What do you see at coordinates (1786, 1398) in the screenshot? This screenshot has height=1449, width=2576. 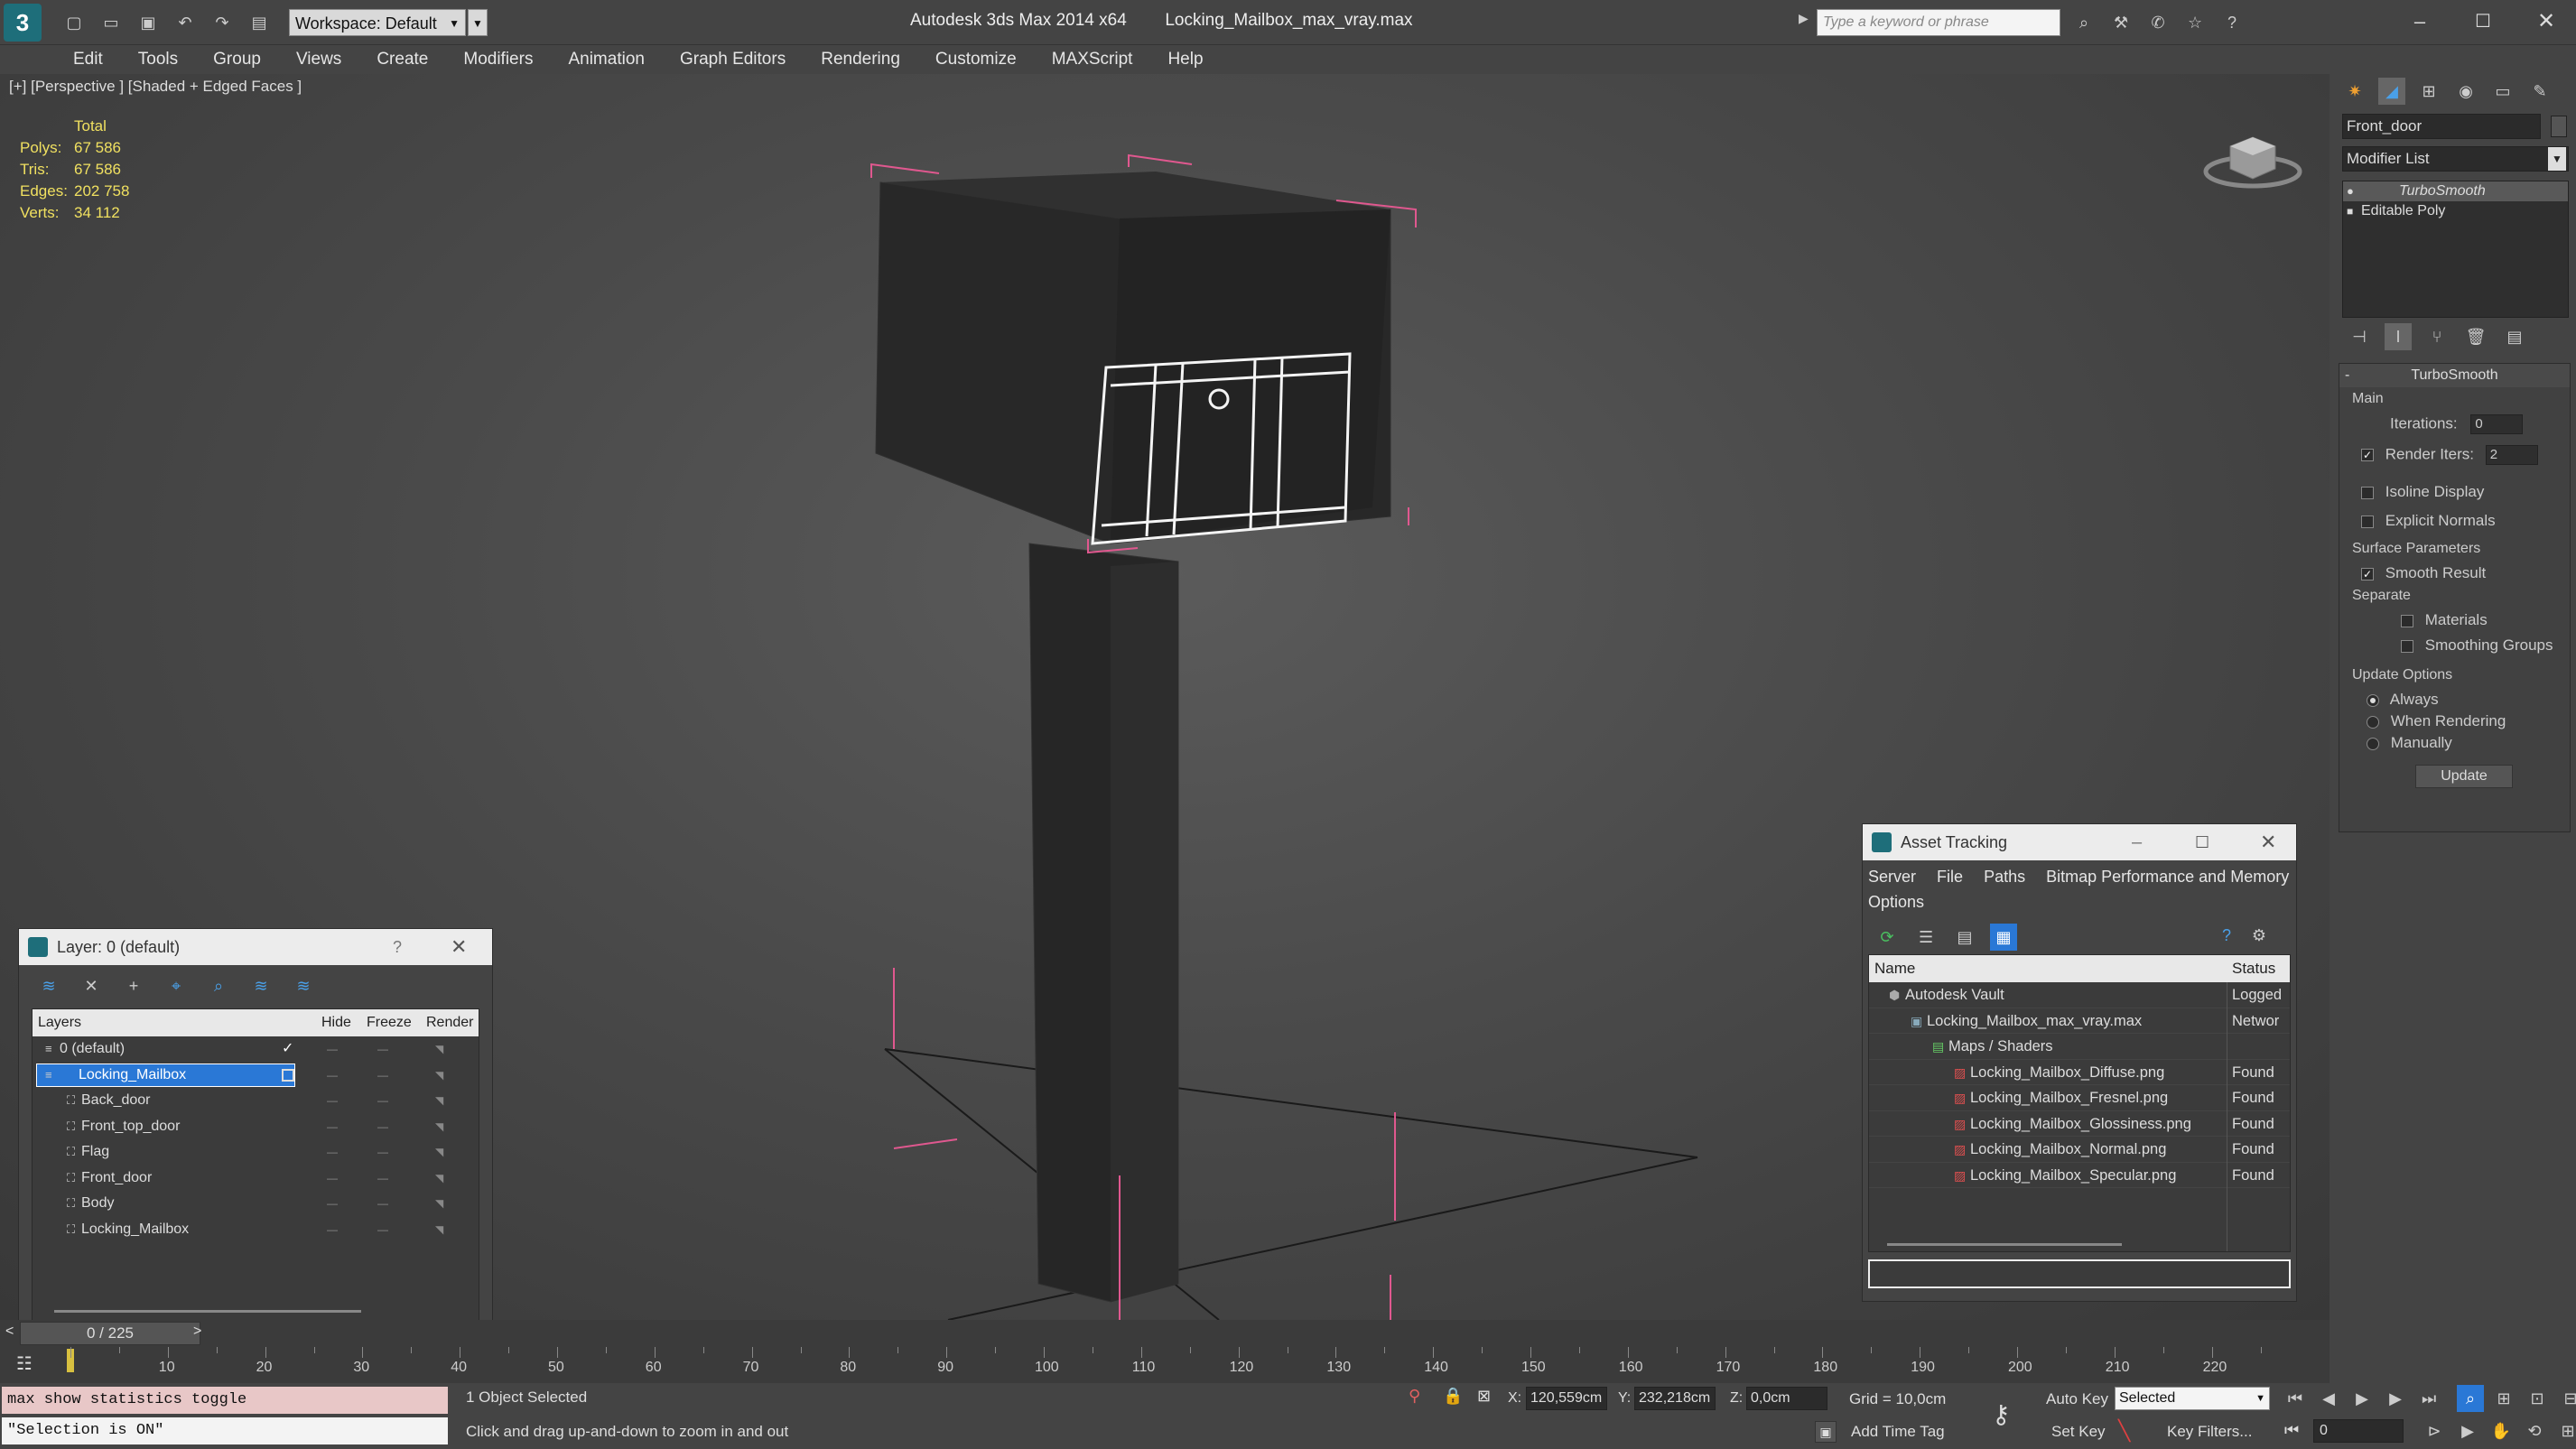 I see `z-coordinate-field: 0,0cm` at bounding box center [1786, 1398].